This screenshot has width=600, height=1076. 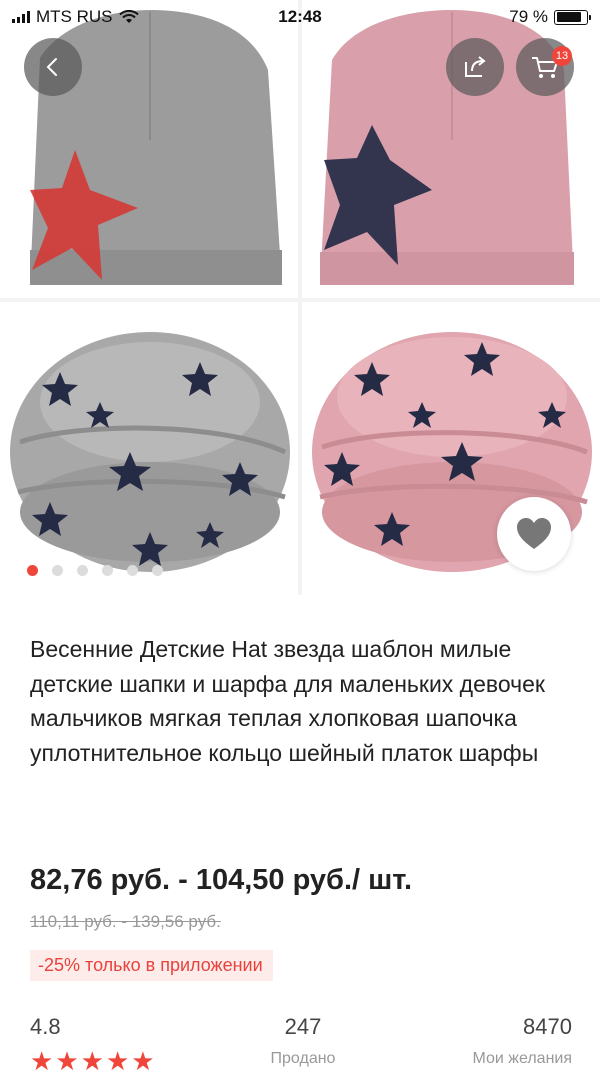 What do you see at coordinates (300, 17) in the screenshot?
I see `status-bar: MTS RUS 12:48 79 %` at bounding box center [300, 17].